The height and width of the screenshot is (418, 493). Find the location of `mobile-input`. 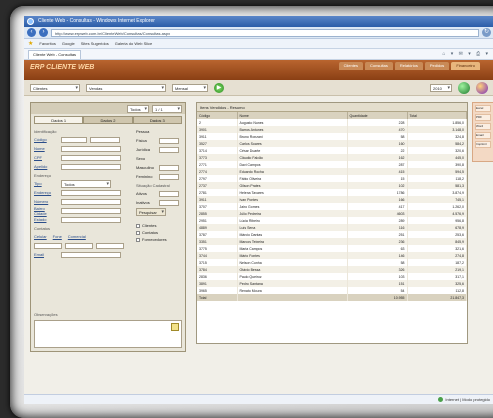

mobile-input is located at coordinates (48, 245).